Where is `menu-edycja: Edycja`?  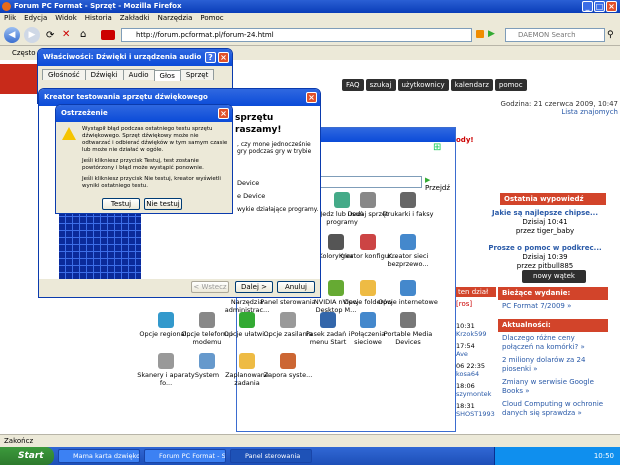
menu-edycja: Edycja is located at coordinates (35, 18).